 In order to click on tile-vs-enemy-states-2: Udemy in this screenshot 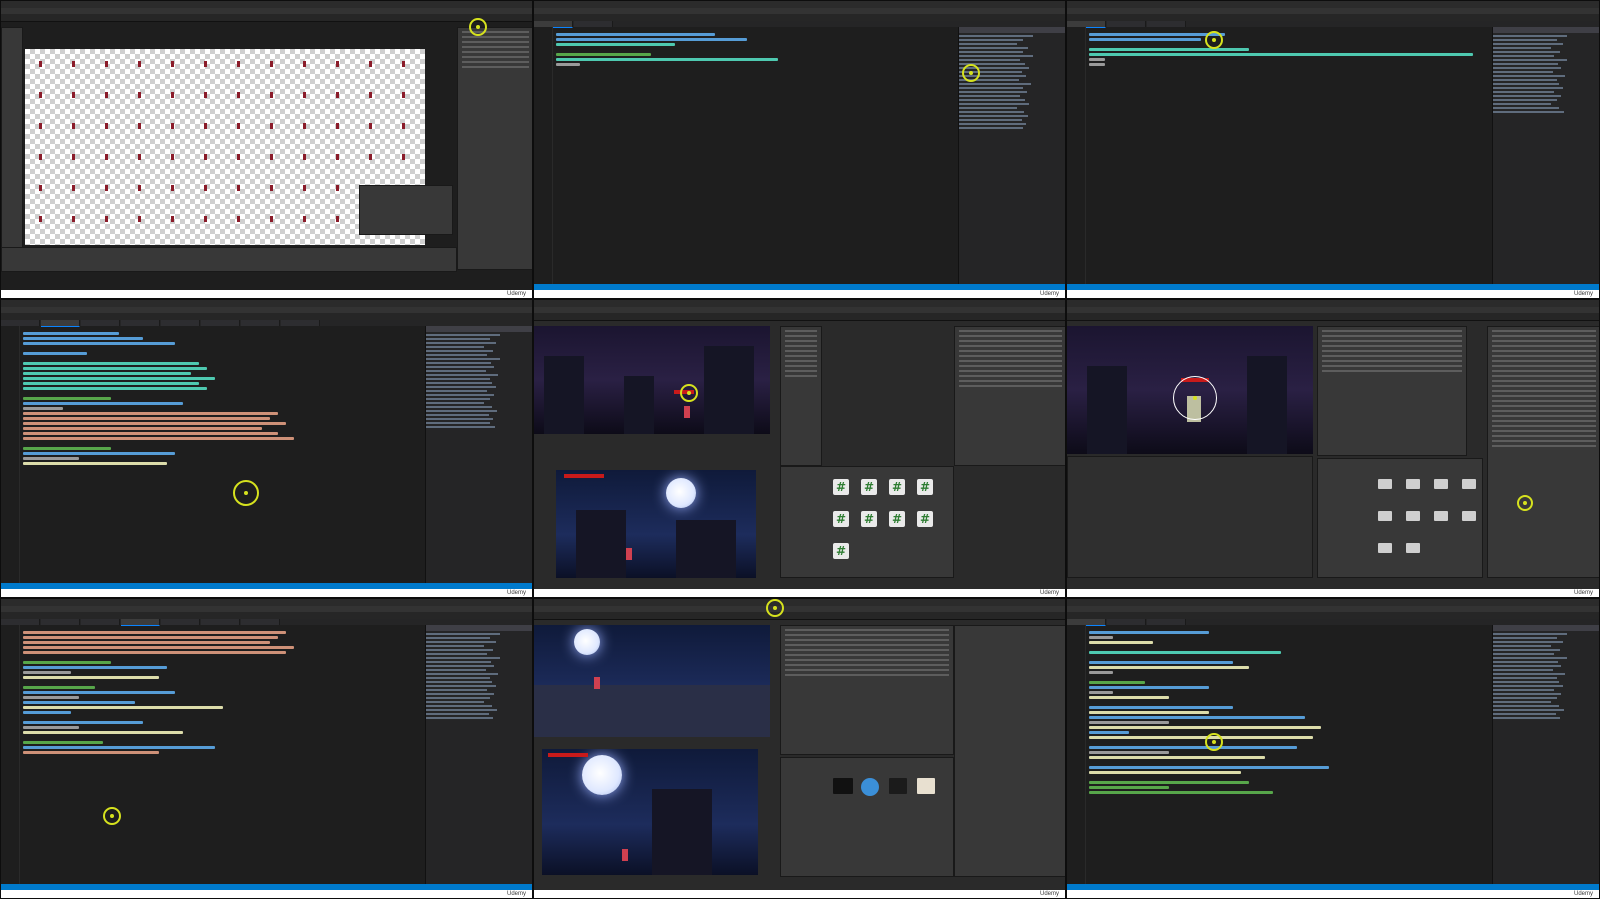, I will do `click(266, 748)`.